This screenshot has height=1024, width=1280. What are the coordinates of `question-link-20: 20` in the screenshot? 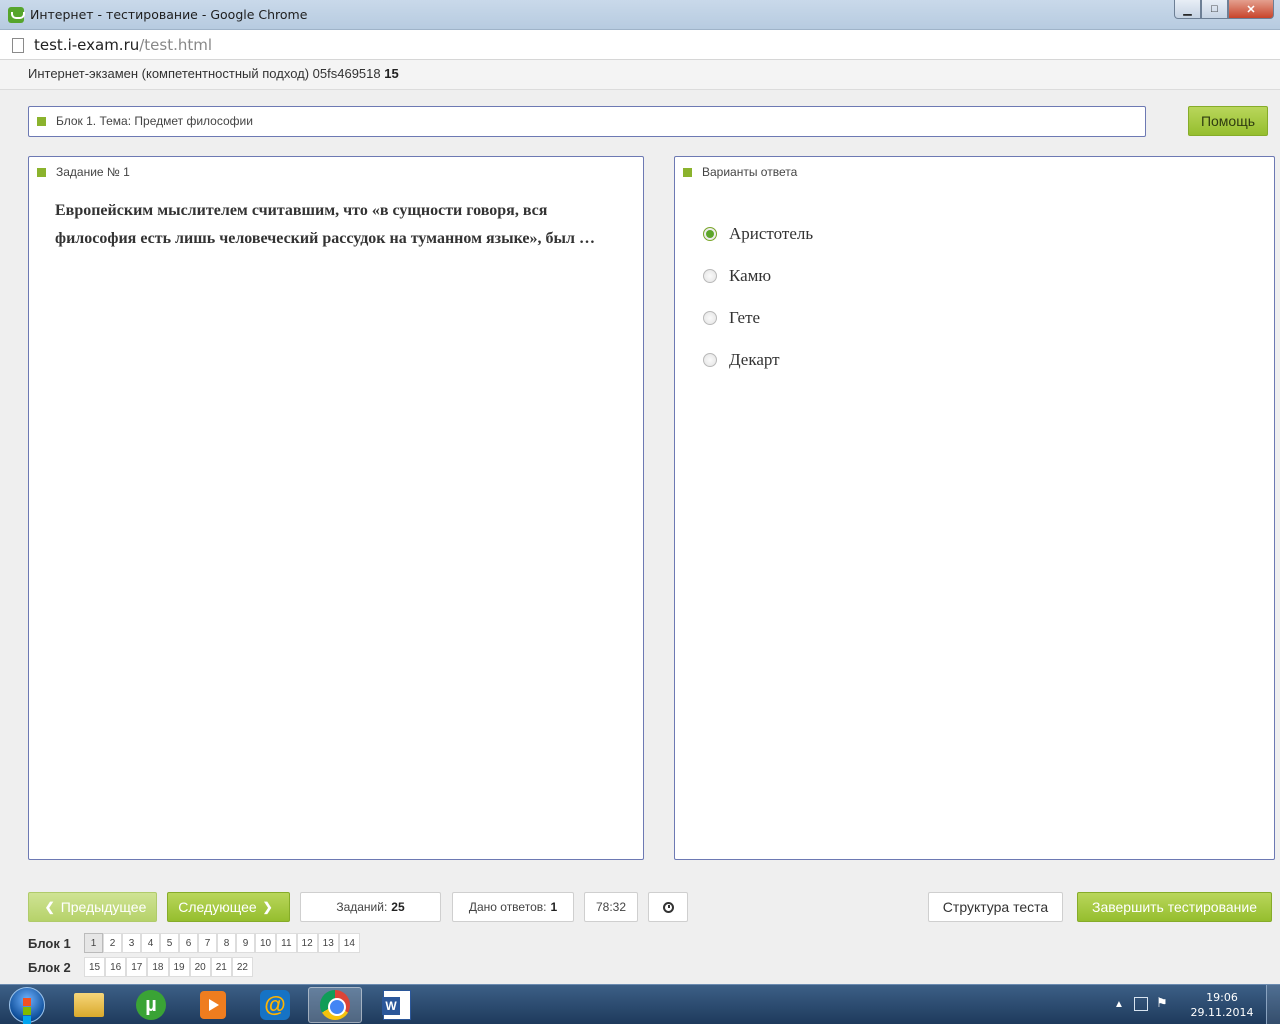 It's located at (200, 967).